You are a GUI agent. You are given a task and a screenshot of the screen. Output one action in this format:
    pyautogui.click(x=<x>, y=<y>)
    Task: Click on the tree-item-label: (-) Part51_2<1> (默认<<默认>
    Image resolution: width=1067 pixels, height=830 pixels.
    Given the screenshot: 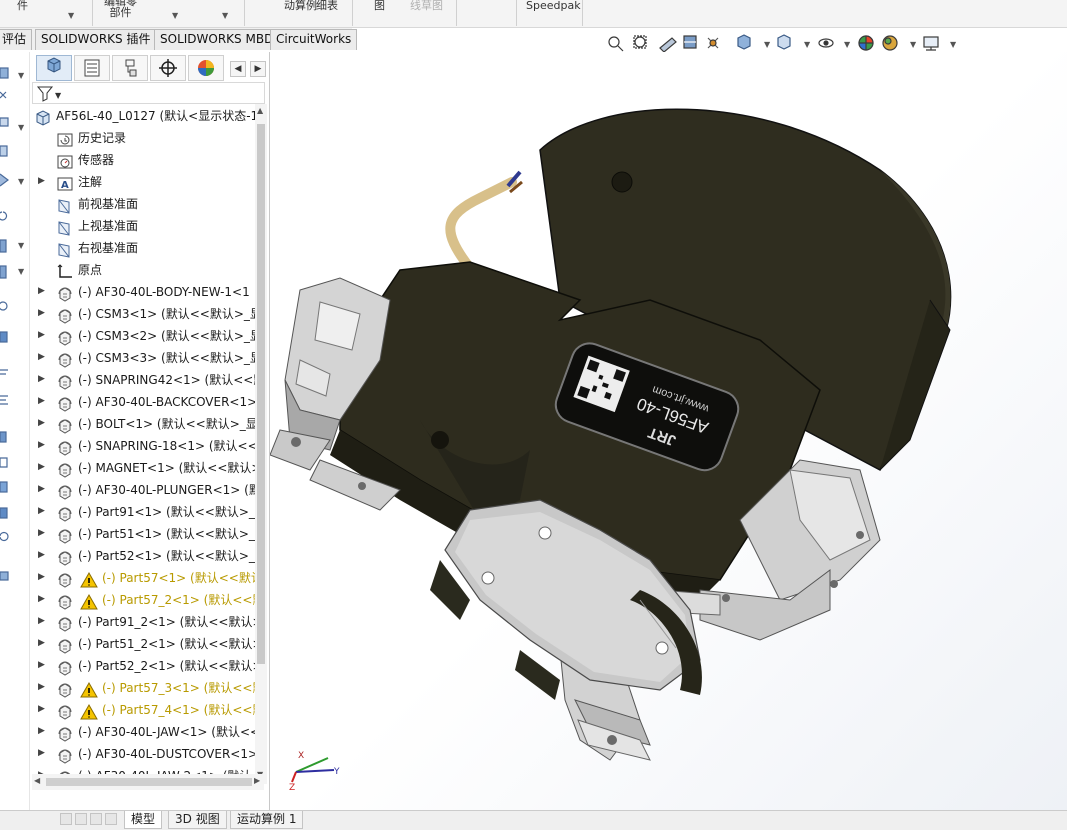 What is the action you would take?
    pyautogui.click(x=167, y=644)
    